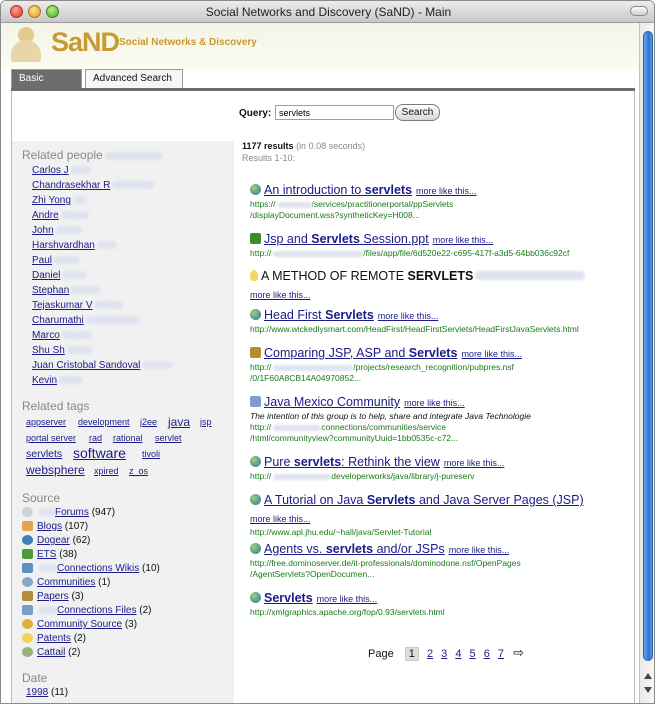  Describe the element at coordinates (458, 654) in the screenshot. I see `pager-page-link: 4` at that location.